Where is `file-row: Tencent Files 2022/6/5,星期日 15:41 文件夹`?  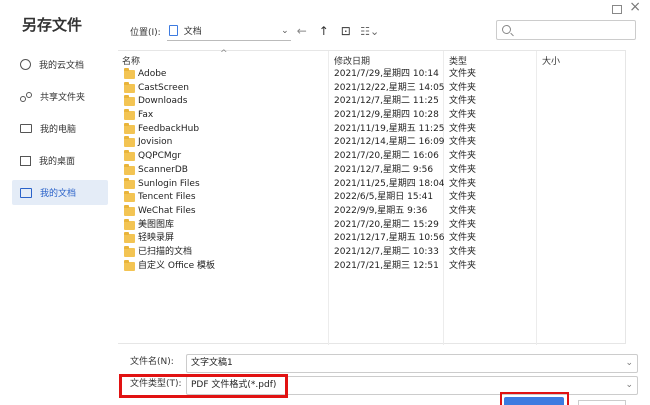 file-row: Tencent Files 2022/6/5,星期日 15:41 文件夹 is located at coordinates (371, 198).